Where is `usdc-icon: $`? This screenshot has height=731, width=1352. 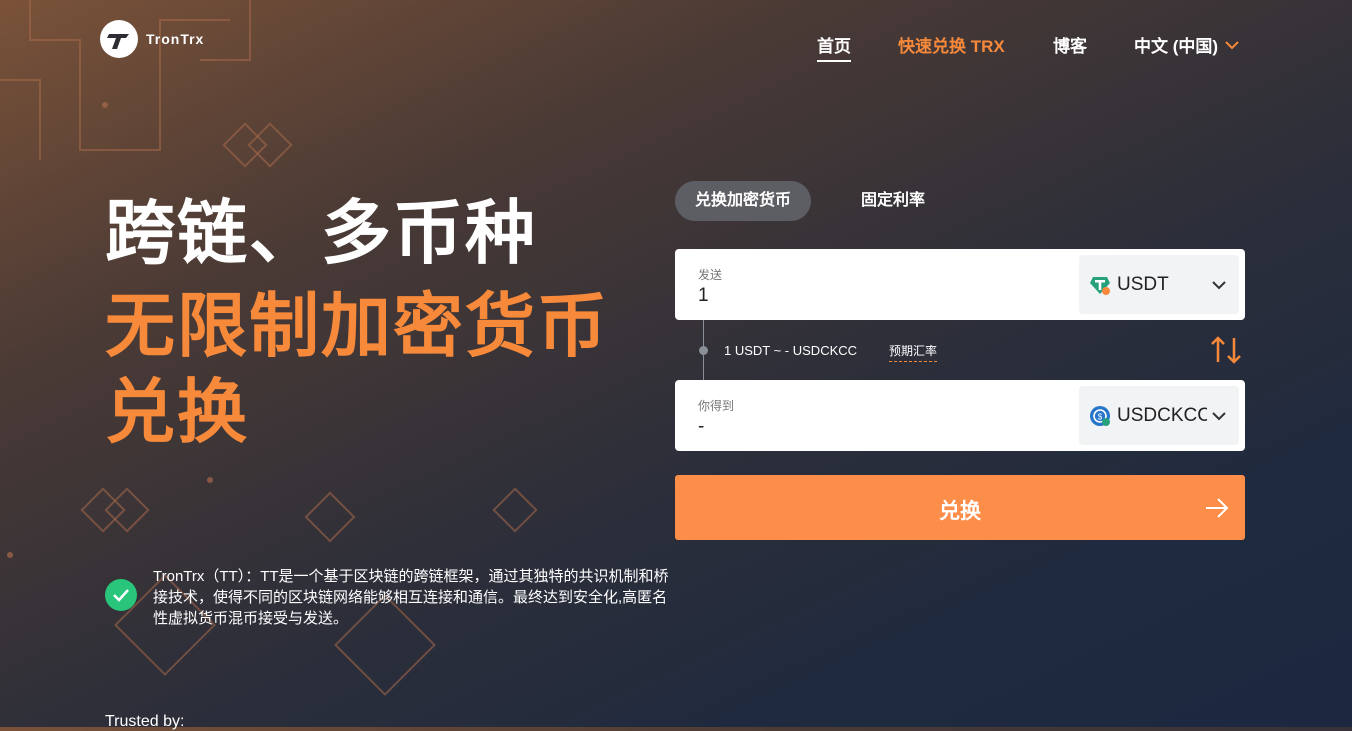
usdc-icon: $ is located at coordinates (1100, 415).